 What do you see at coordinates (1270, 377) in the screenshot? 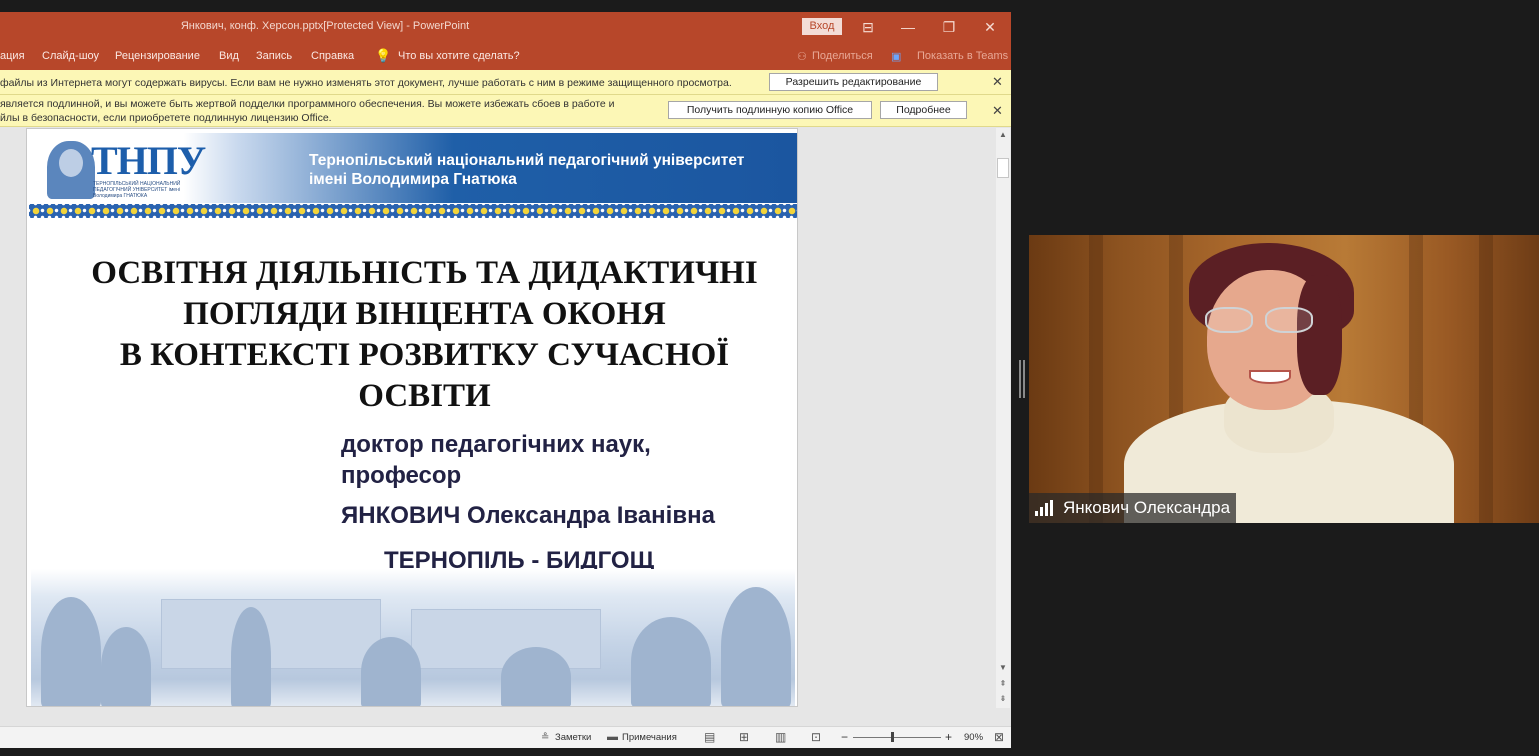
I see `participant-smile` at bounding box center [1270, 377].